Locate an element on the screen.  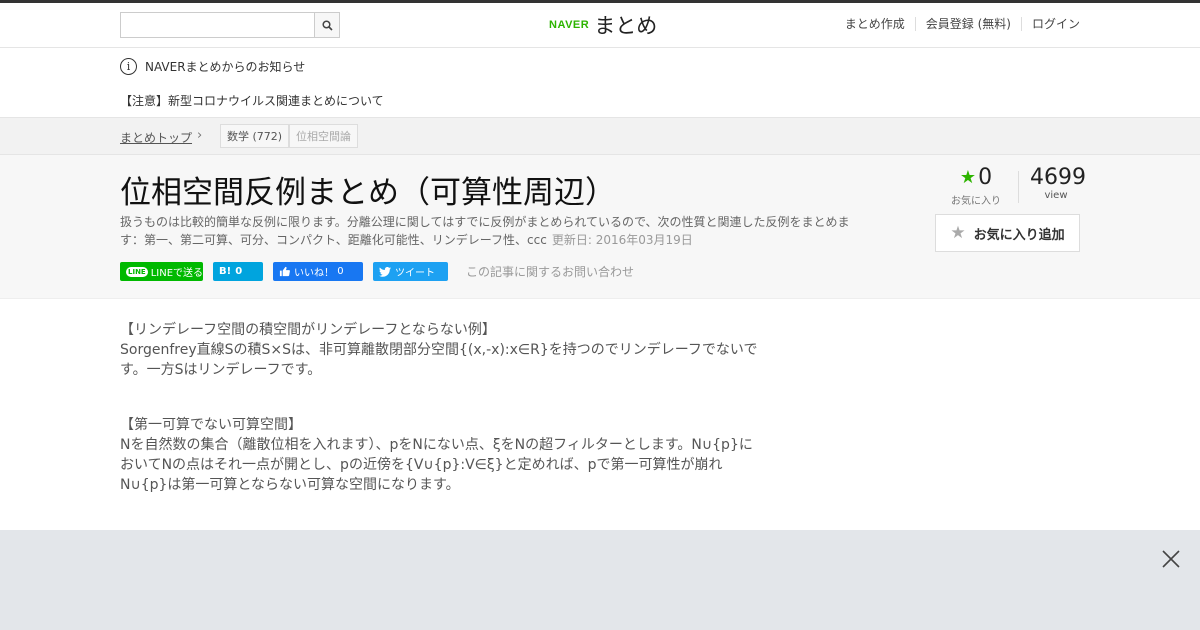
notice-heading: i NAVERまとめからのお知らせ is located at coordinates (212, 66).